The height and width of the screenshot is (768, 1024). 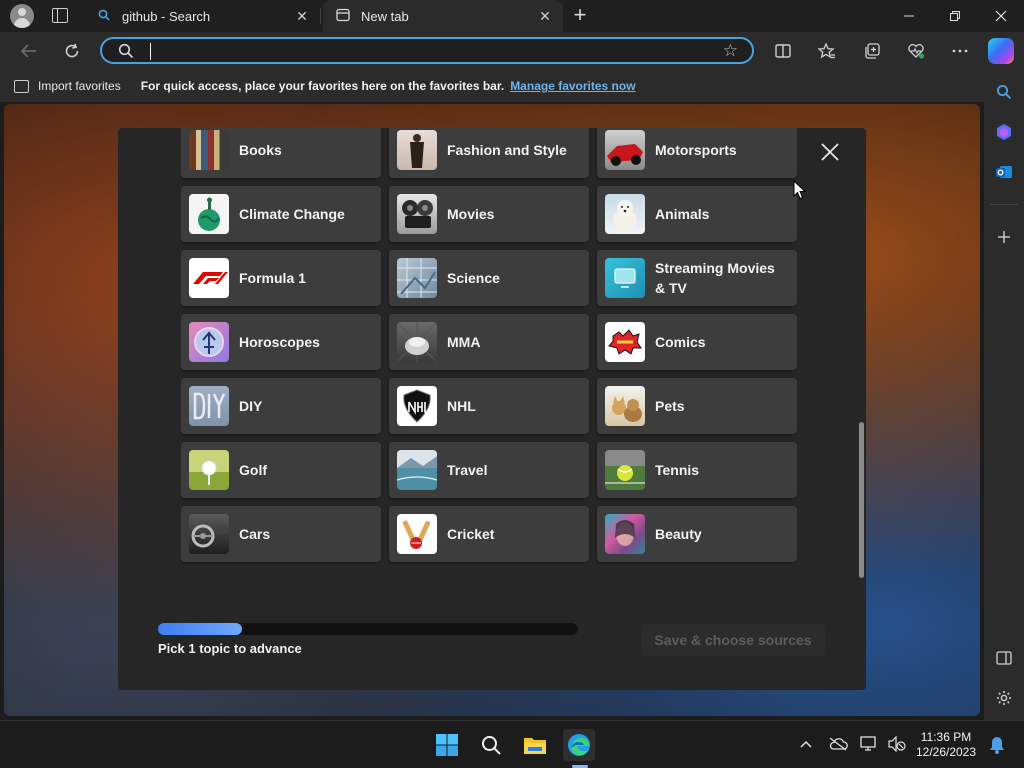 I want to click on topic-tile-tennis: Tennis, so click(x=697, y=470).